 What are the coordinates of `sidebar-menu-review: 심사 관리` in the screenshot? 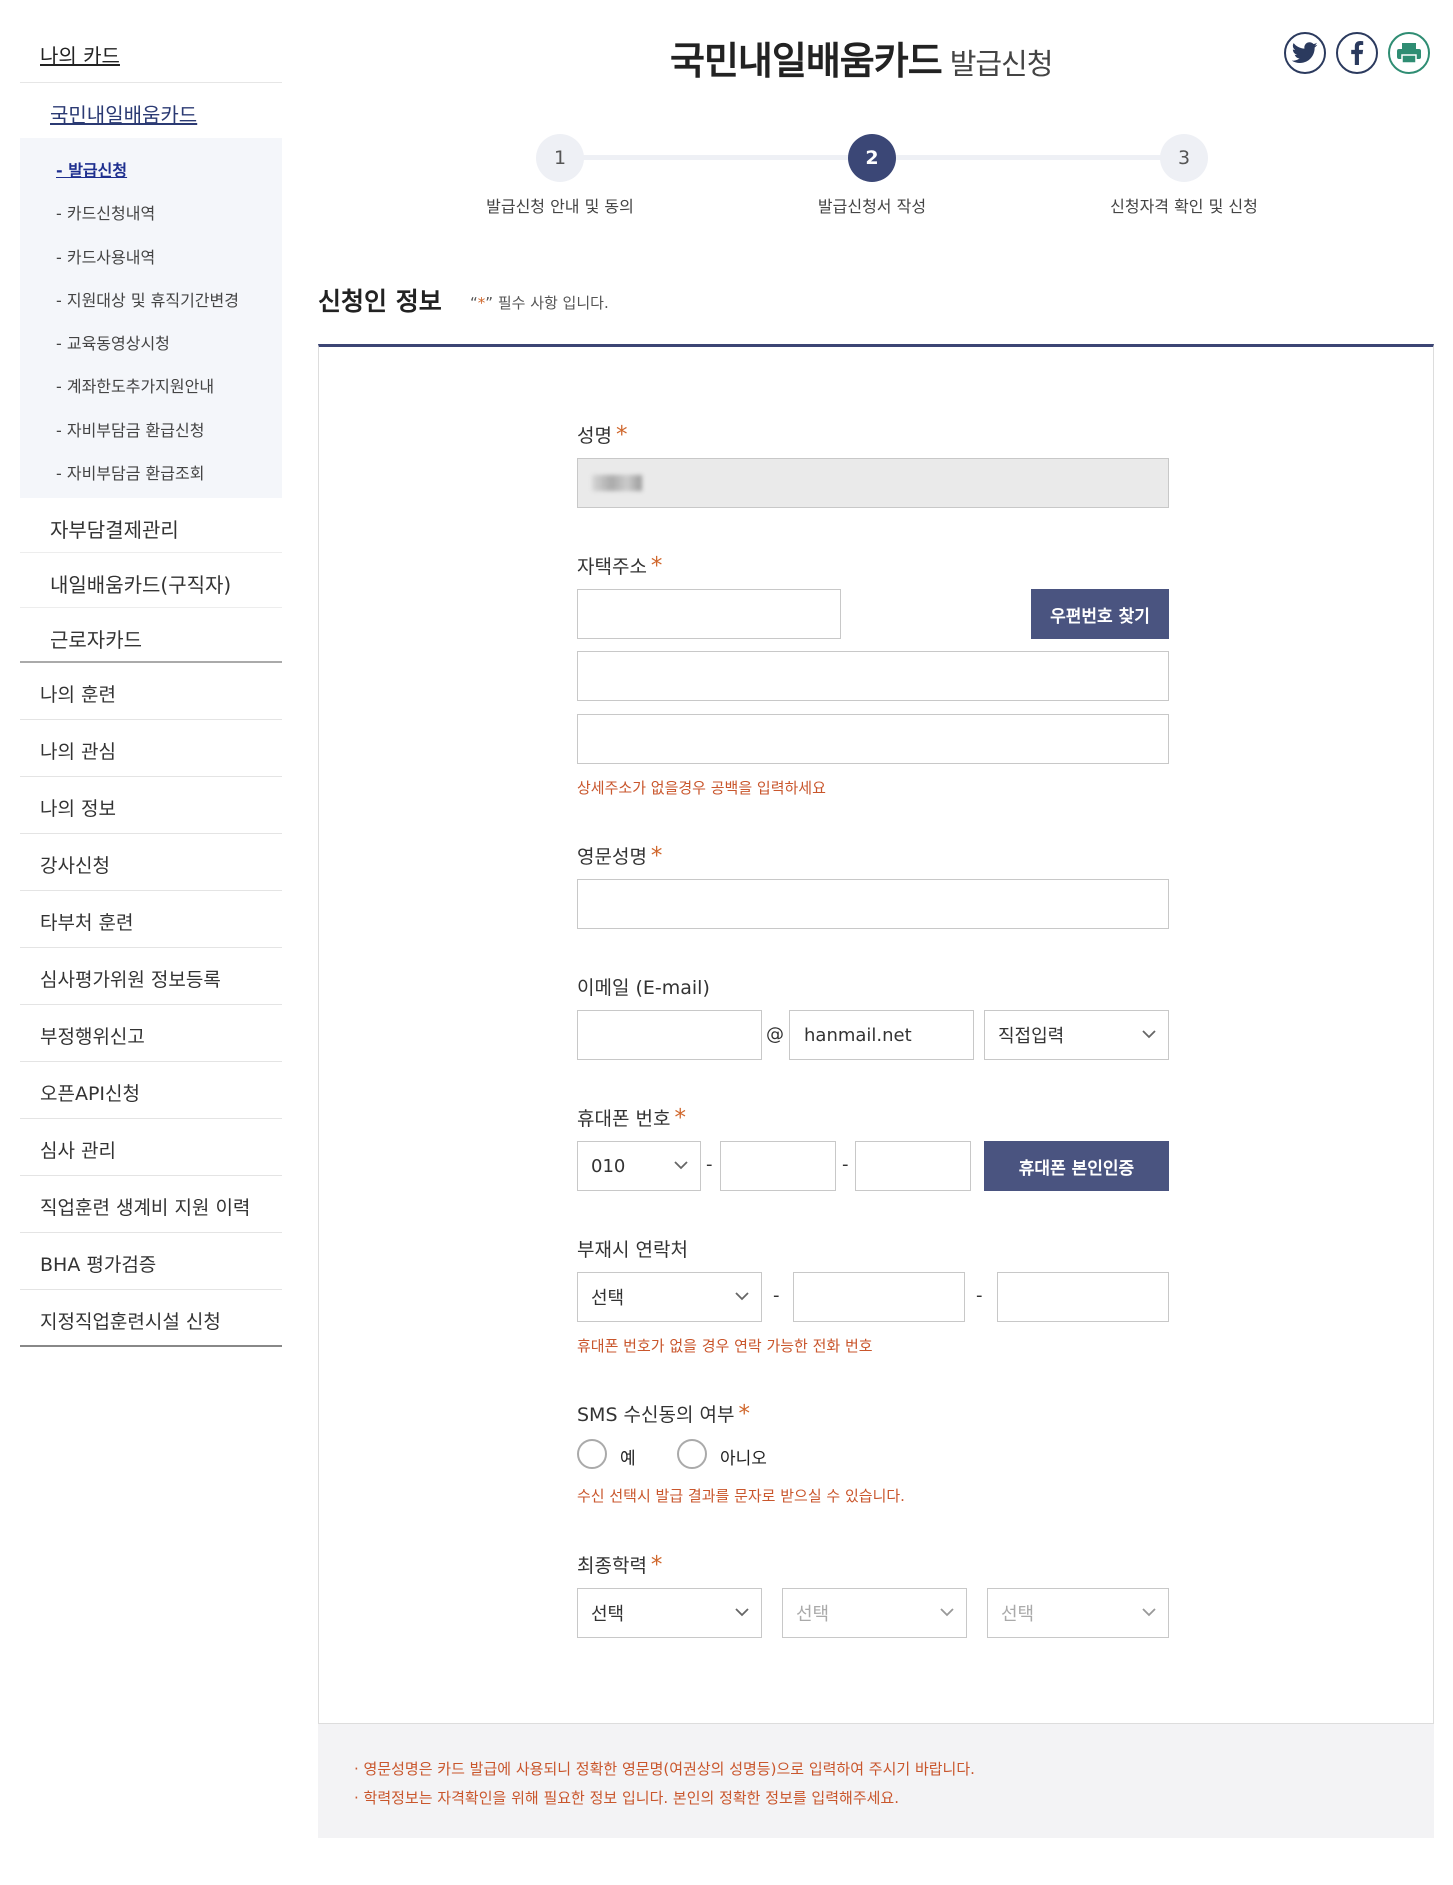 It's located at (151, 1148).